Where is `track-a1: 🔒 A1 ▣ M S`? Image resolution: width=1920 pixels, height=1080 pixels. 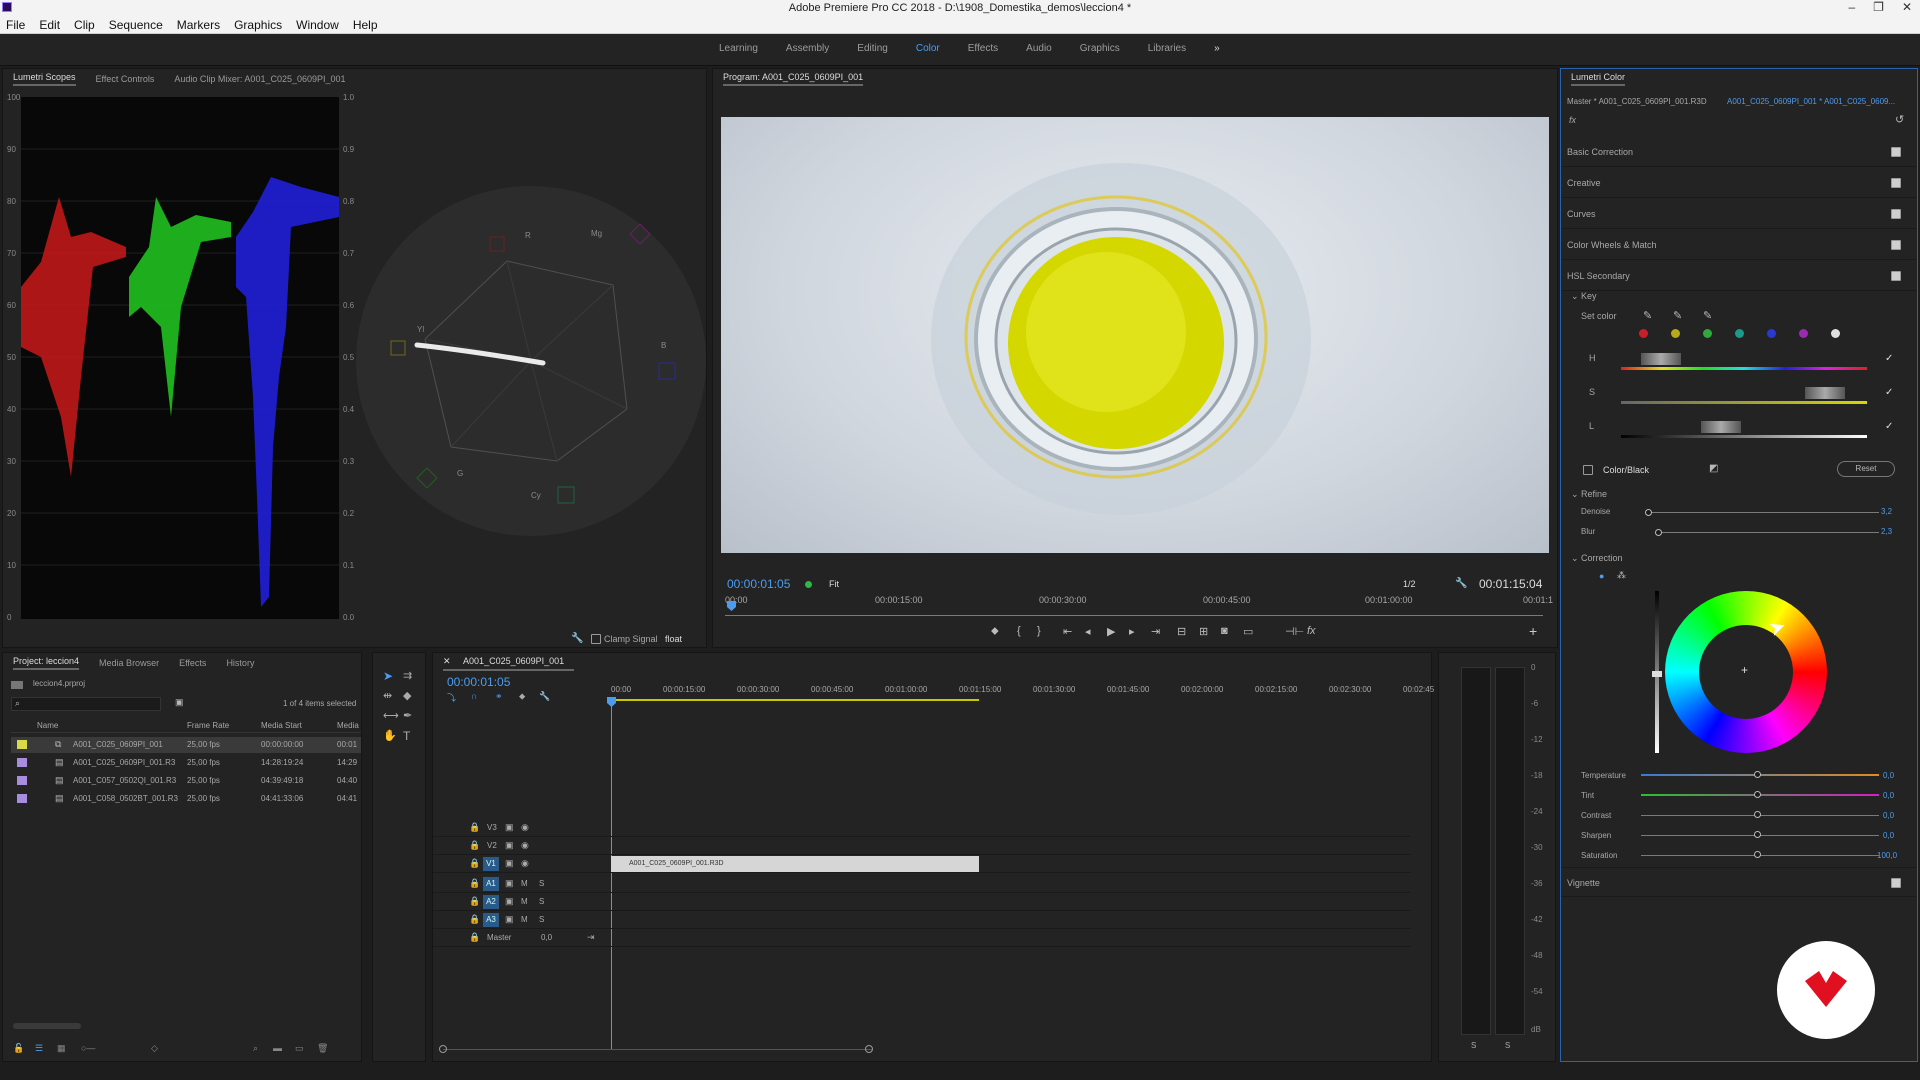
track-a1: 🔒 A1 ▣ M S is located at coordinates (922, 884).